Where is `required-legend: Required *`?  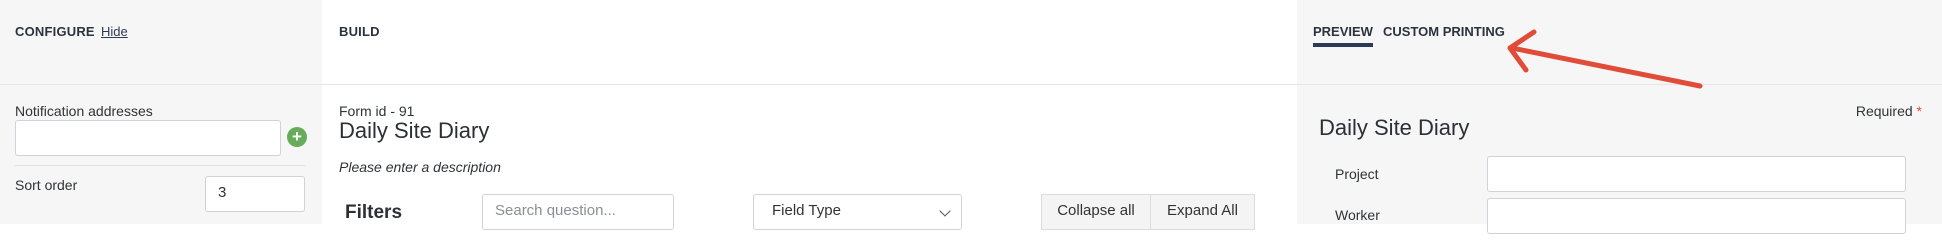
required-legend: Required * is located at coordinates (1889, 111).